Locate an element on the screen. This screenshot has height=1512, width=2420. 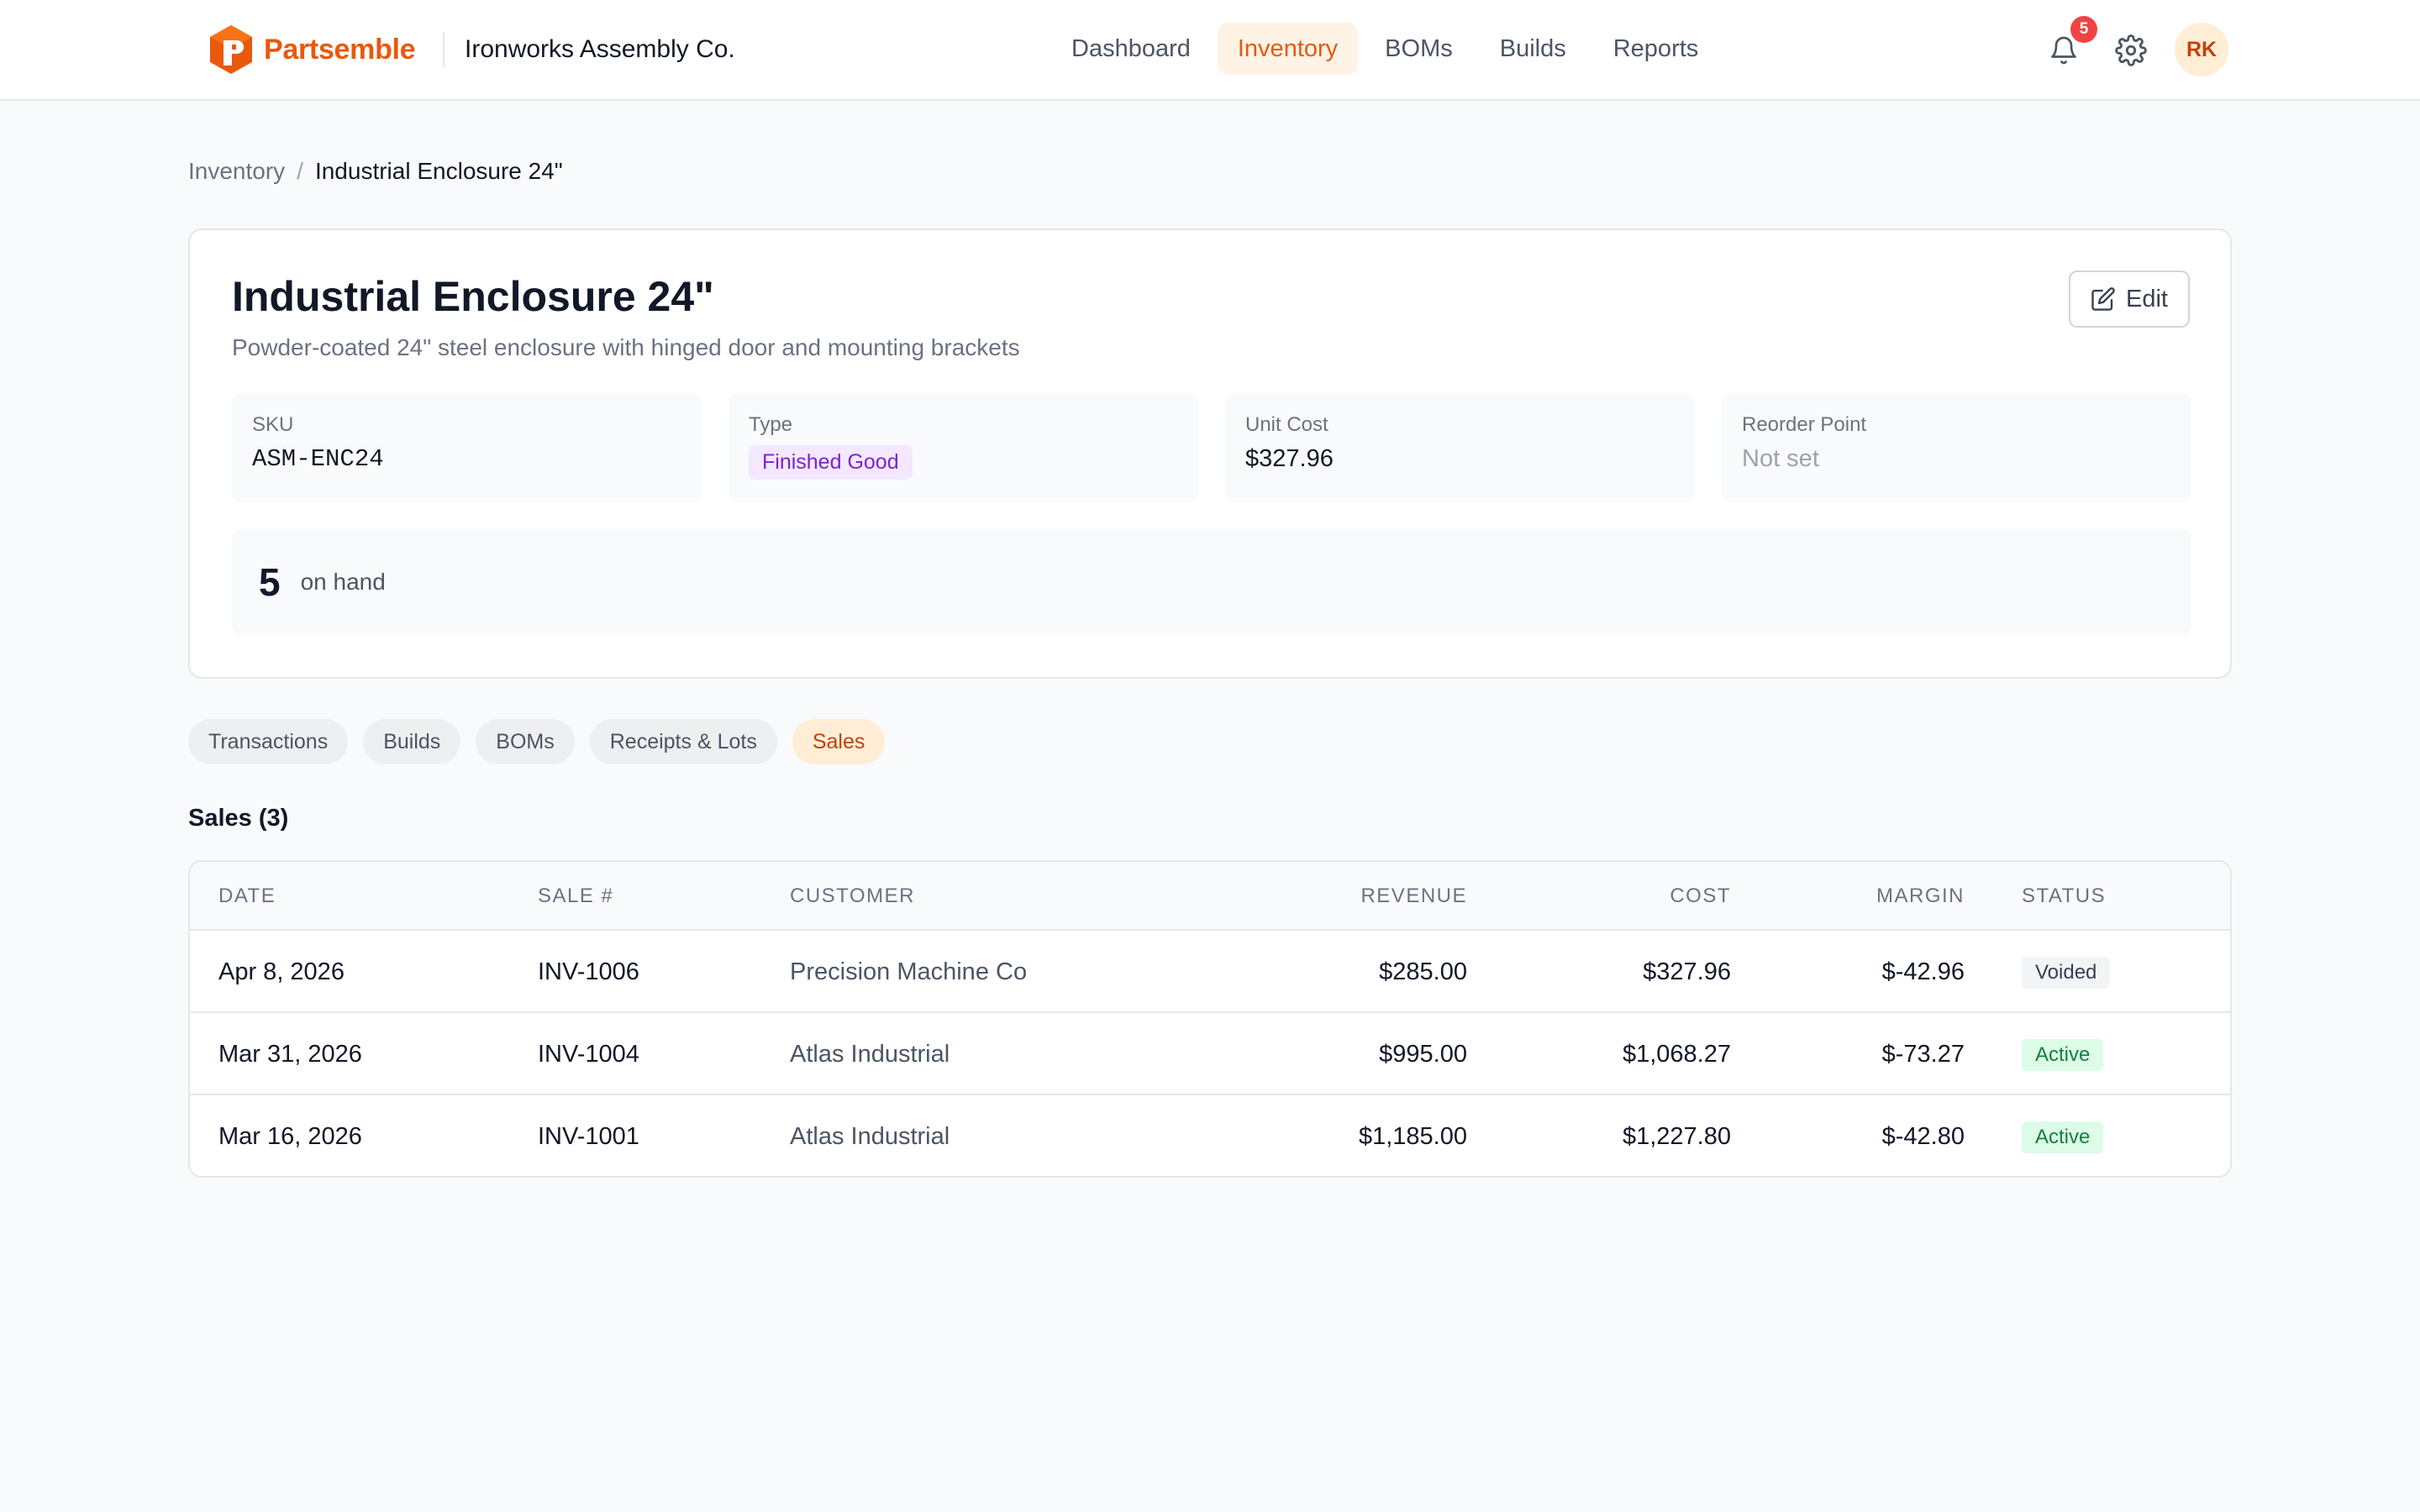
sale-cost: $1,068.27 is located at coordinates (1677, 1054).